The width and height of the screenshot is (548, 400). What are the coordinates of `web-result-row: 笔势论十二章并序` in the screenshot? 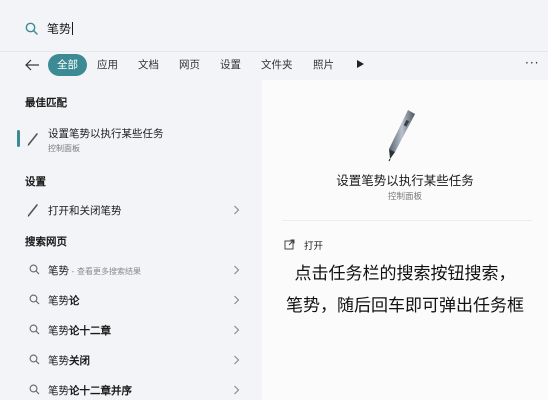 It's located at (137, 389).